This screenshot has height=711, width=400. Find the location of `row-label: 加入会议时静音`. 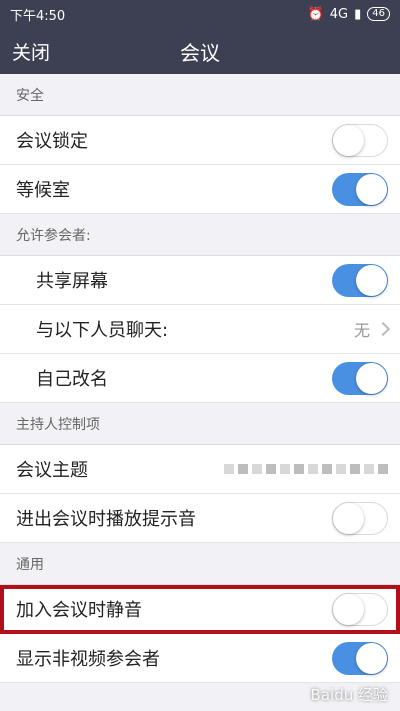

row-label: 加入会议时静音 is located at coordinates (79, 610).